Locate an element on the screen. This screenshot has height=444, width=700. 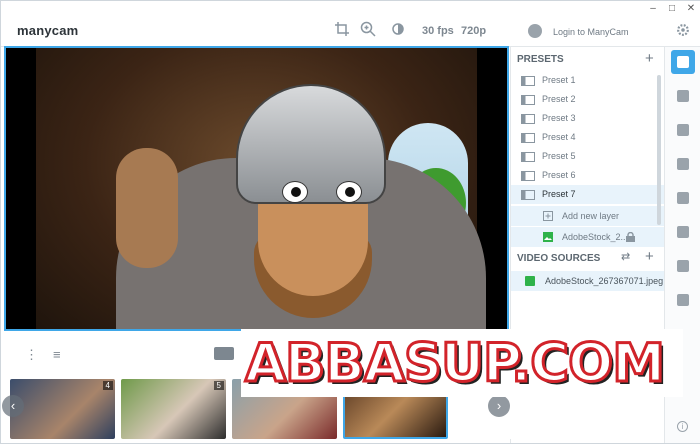
preset-item: Preset 5 is located at coordinates (587, 156).